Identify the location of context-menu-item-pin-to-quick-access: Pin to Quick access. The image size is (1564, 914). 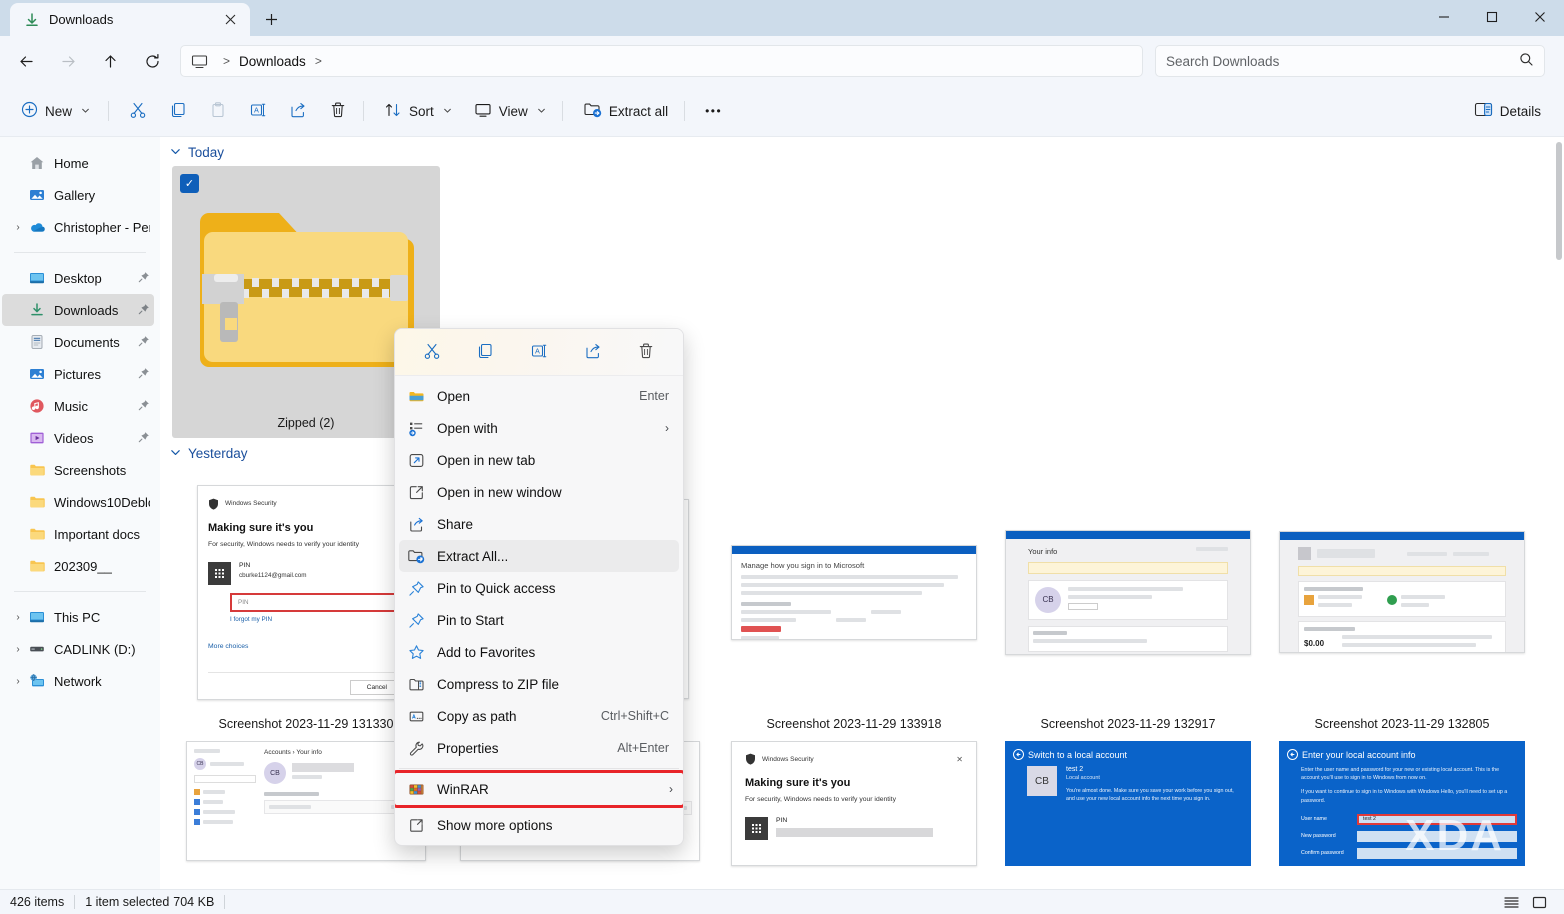
(539, 588).